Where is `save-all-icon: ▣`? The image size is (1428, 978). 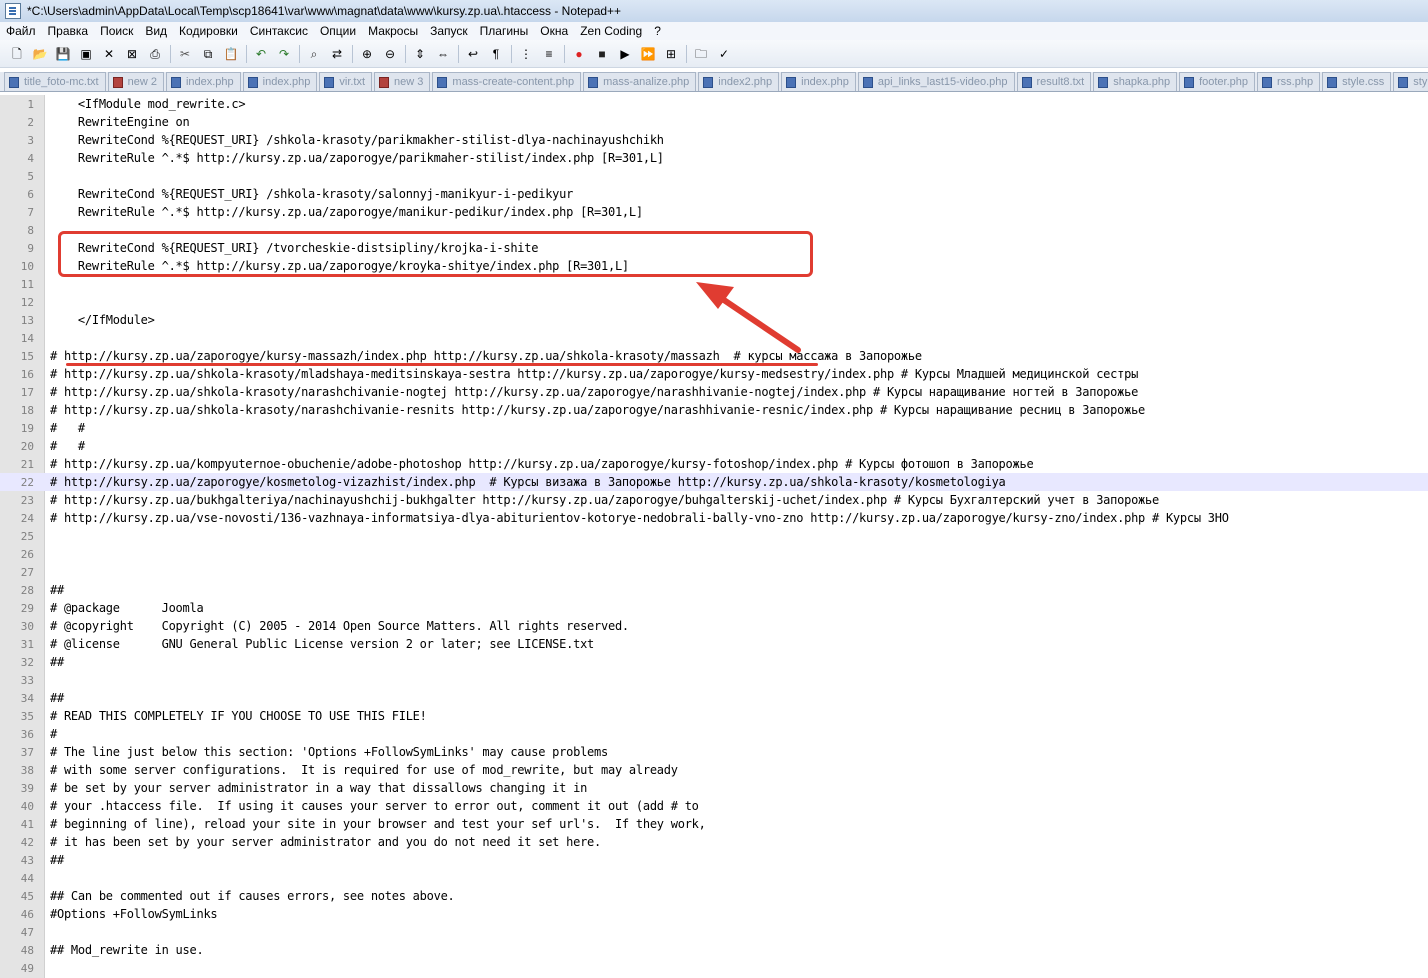 save-all-icon: ▣ is located at coordinates (86, 54).